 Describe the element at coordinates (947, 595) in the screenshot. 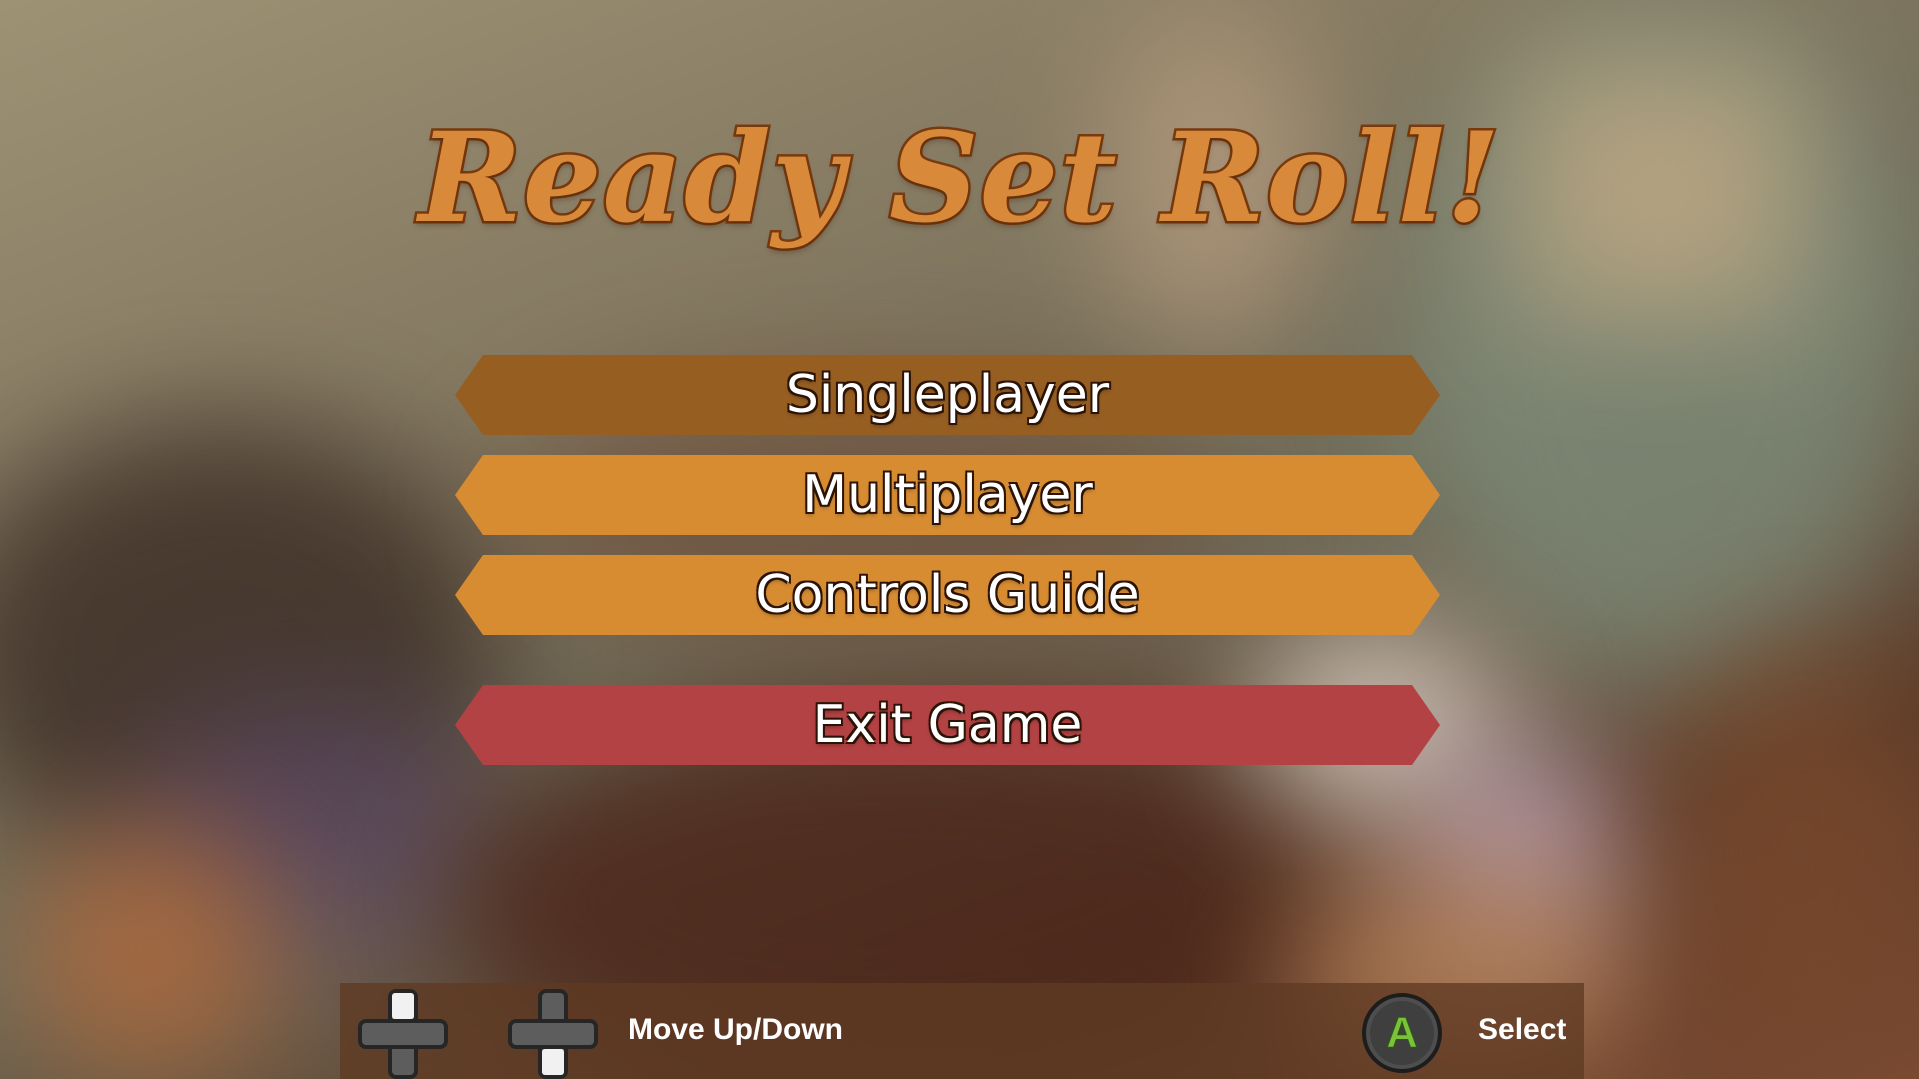

I see `controls-guide-button: Controls Guide` at that location.